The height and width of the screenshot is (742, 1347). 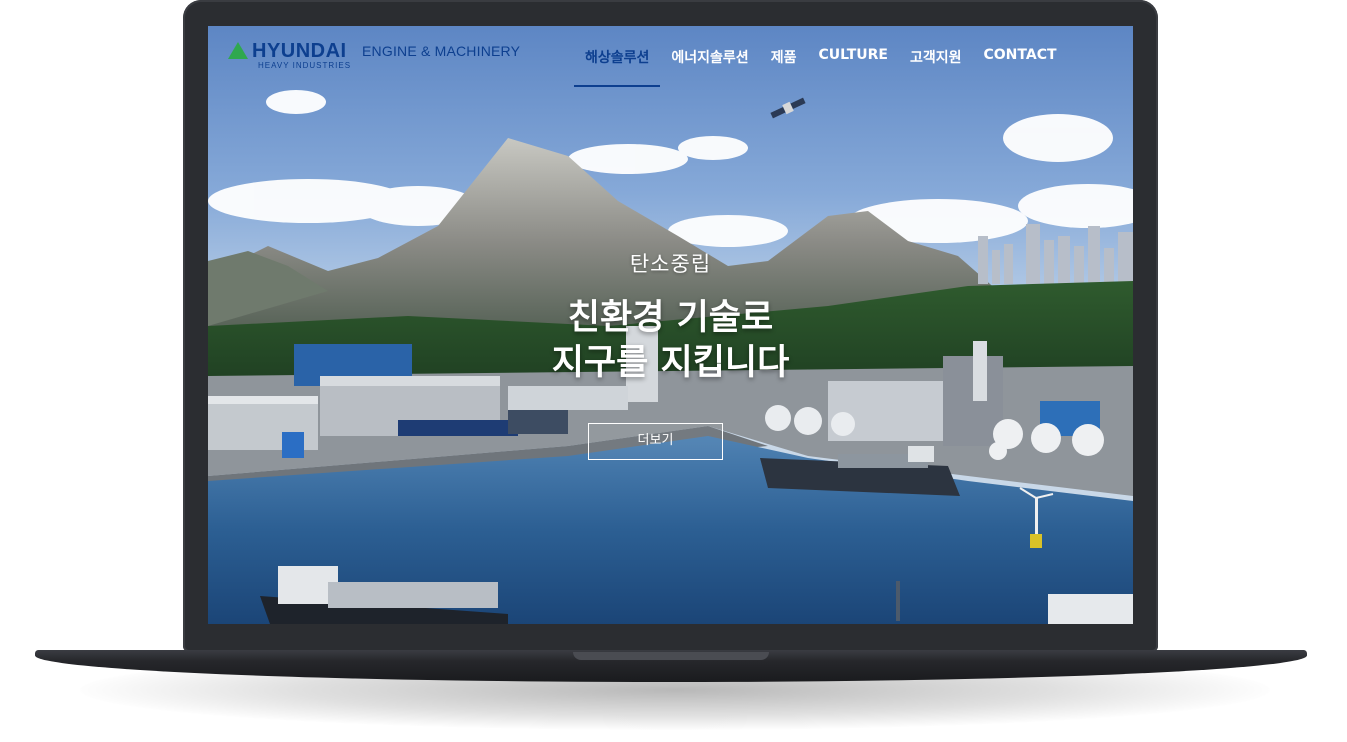 What do you see at coordinates (655, 441) in the screenshot?
I see `more-button: 더보기` at bounding box center [655, 441].